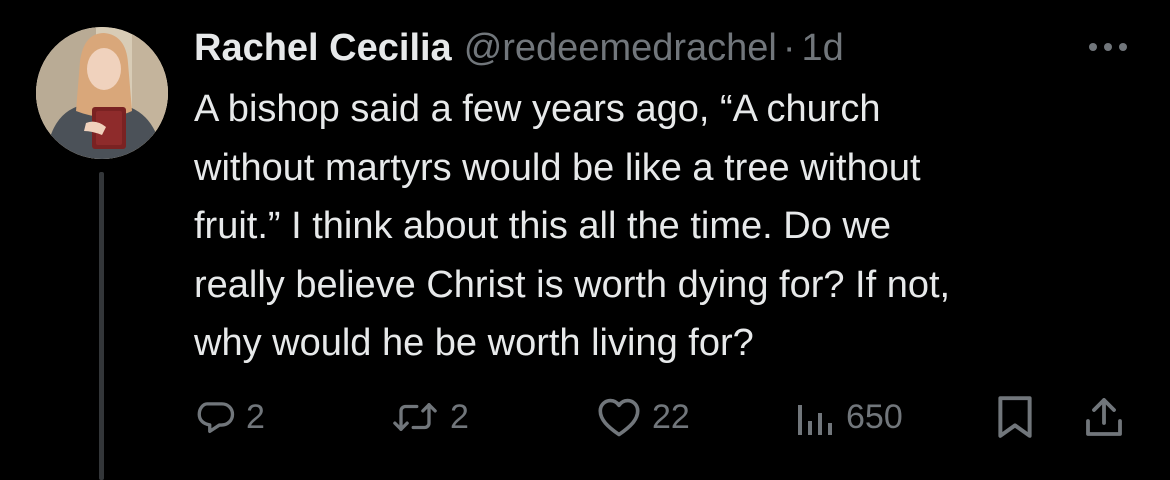  Describe the element at coordinates (585, 417) in the screenshot. I see `action-bar: 2 2 22 650` at that location.